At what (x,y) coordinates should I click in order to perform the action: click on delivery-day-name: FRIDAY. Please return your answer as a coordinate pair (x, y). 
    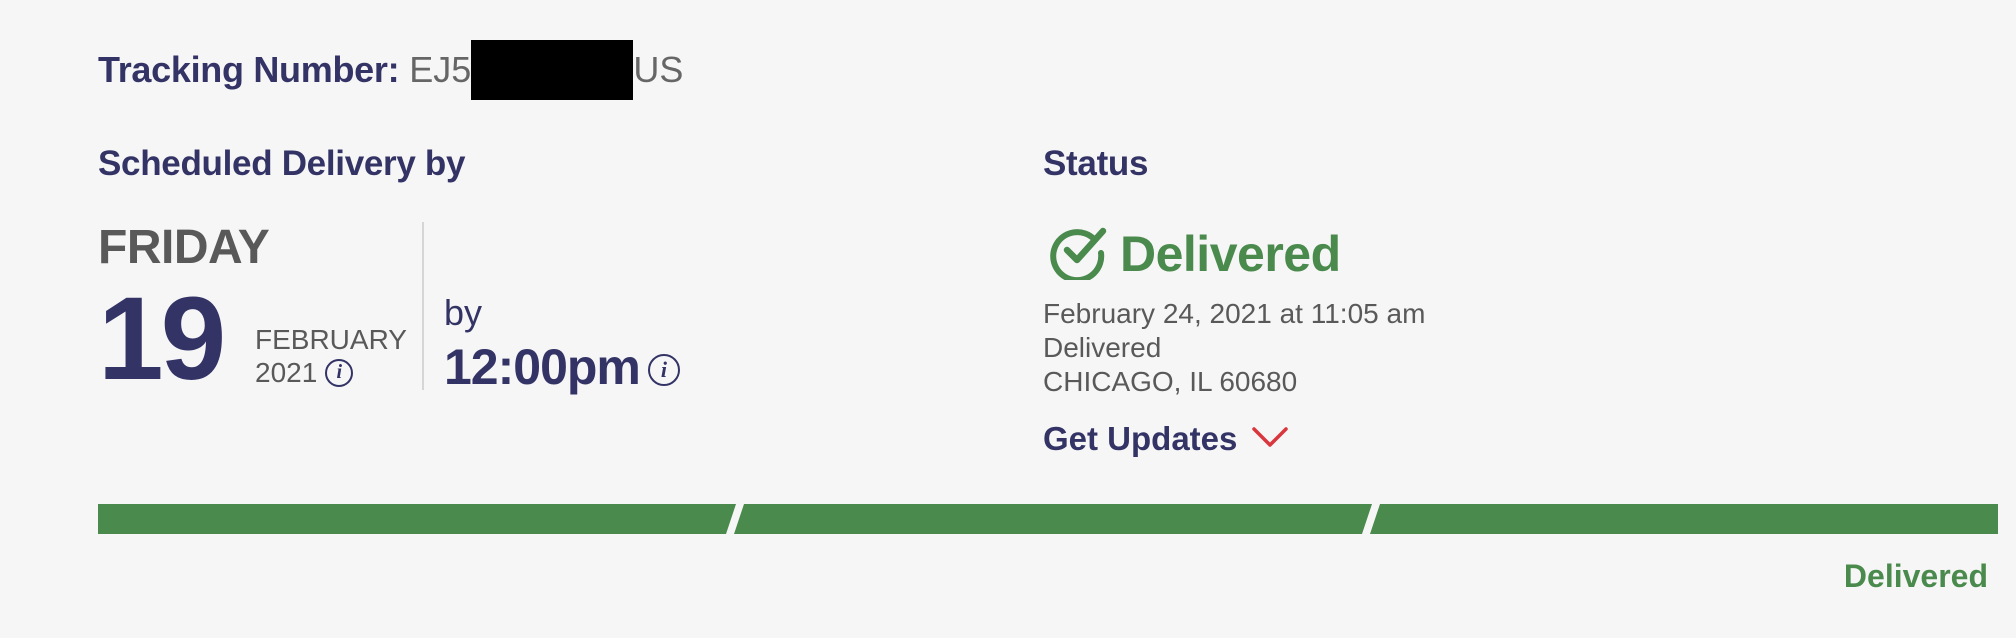
    Looking at the image, I should click on (184, 247).